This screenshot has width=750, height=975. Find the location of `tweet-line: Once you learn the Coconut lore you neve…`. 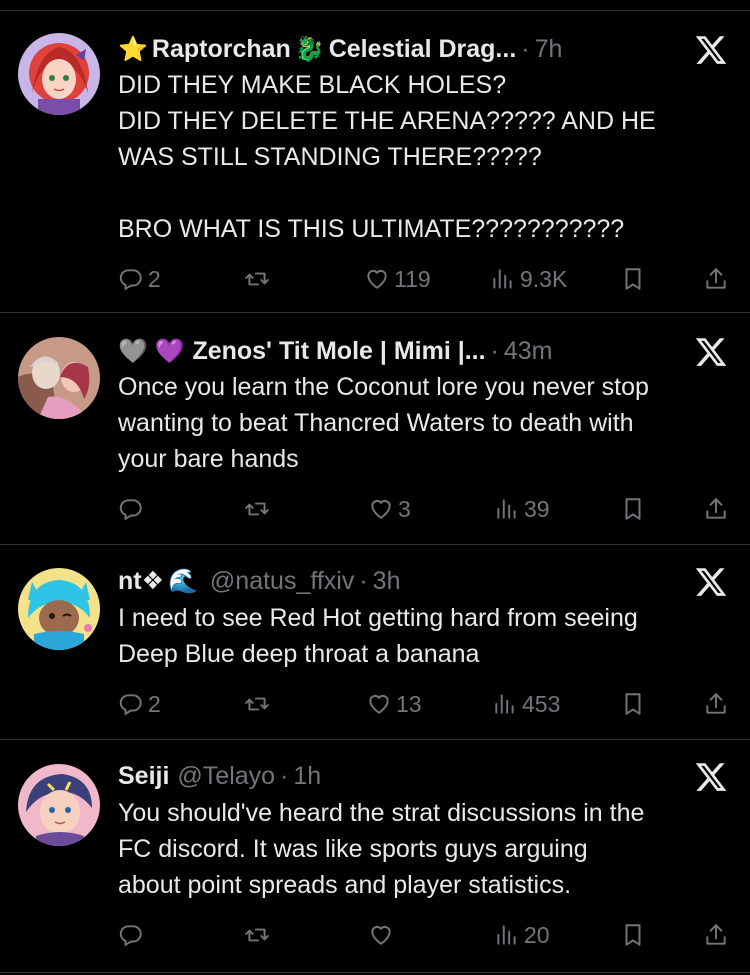

tweet-line: Once you learn the Coconut lore you neve… is located at coordinates (383, 387).